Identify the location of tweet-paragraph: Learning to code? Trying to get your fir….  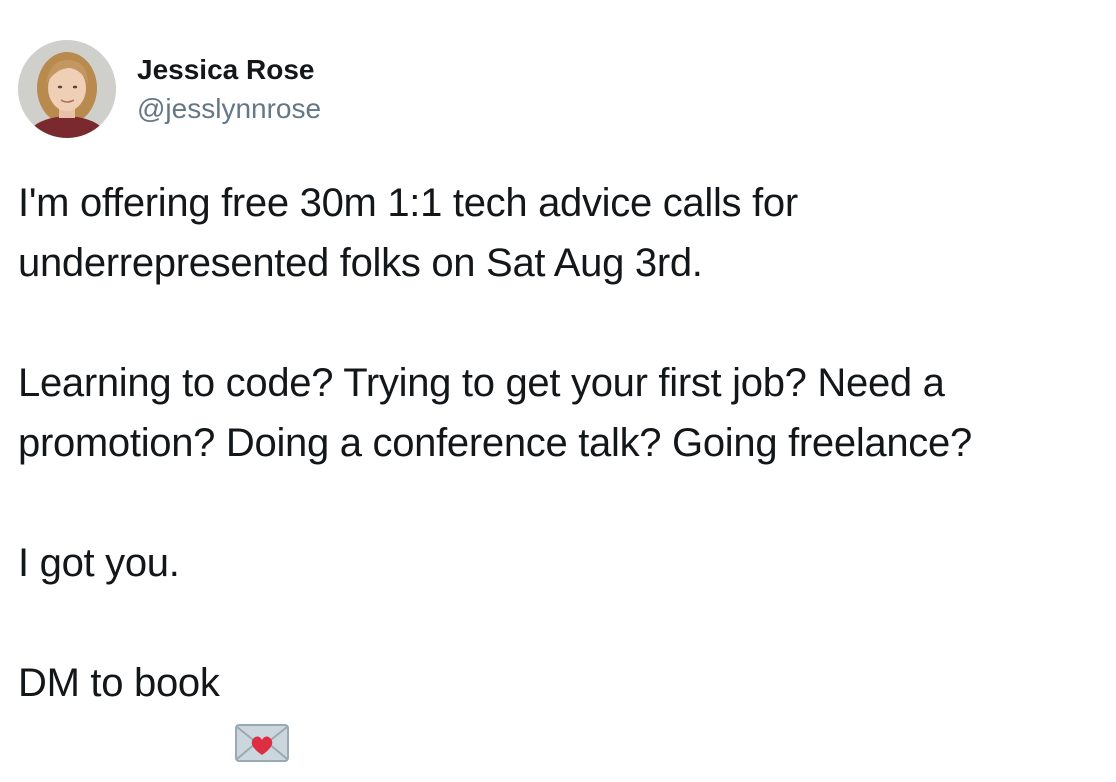
(495, 413).